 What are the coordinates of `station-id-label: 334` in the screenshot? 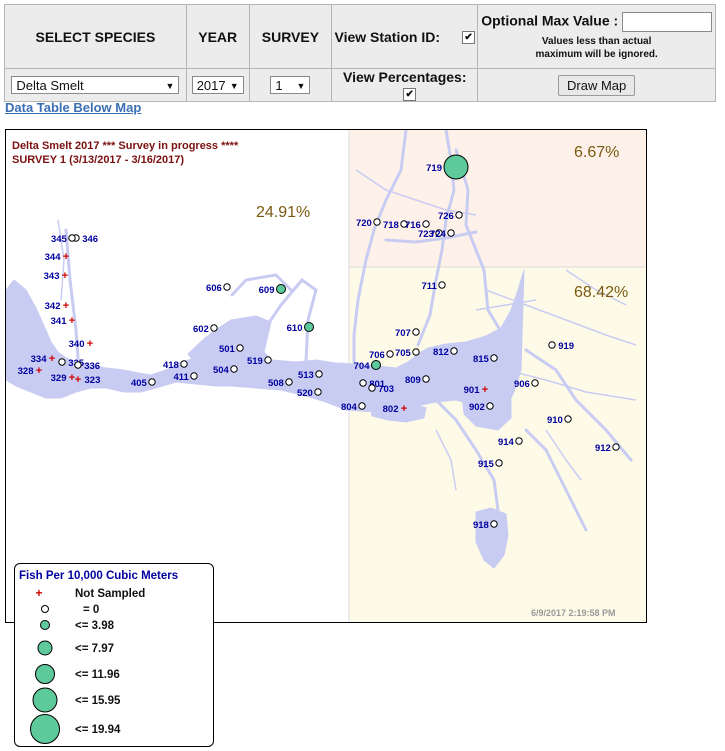 It's located at (39, 359).